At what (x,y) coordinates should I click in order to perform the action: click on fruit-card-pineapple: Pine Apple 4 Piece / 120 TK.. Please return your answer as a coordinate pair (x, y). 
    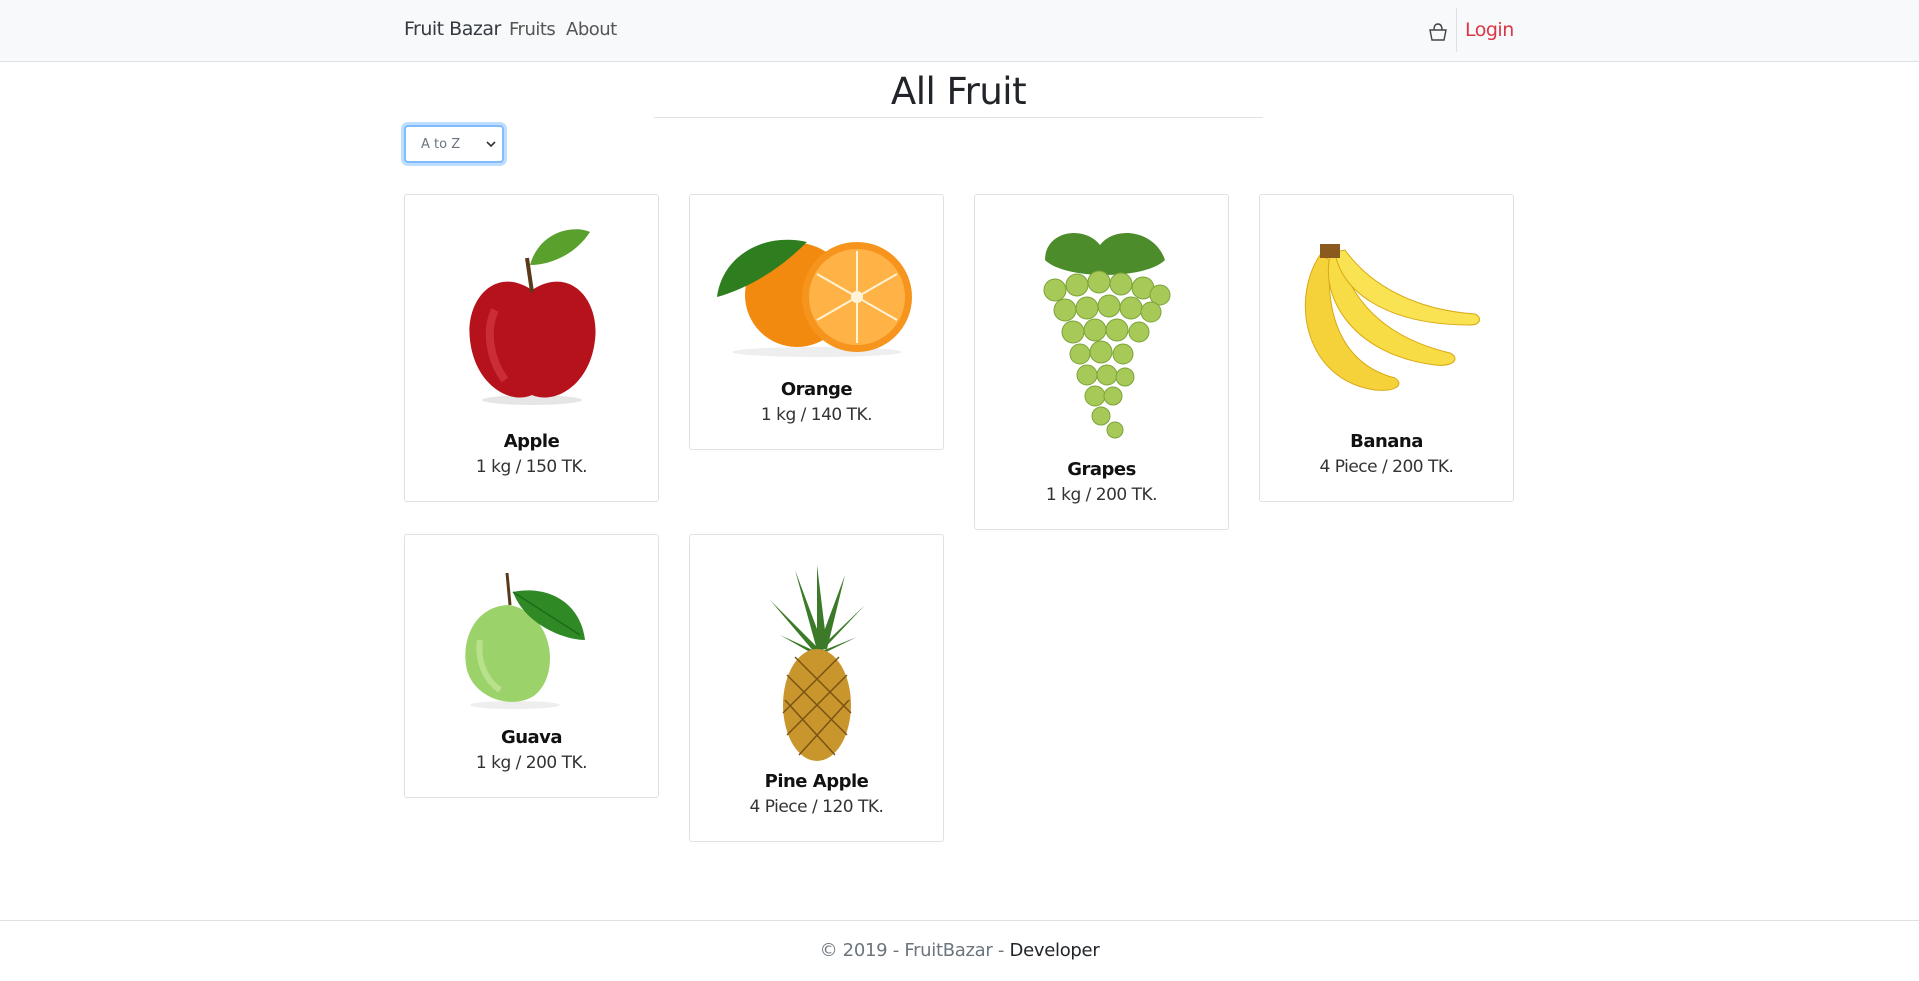
    Looking at the image, I should click on (816, 688).